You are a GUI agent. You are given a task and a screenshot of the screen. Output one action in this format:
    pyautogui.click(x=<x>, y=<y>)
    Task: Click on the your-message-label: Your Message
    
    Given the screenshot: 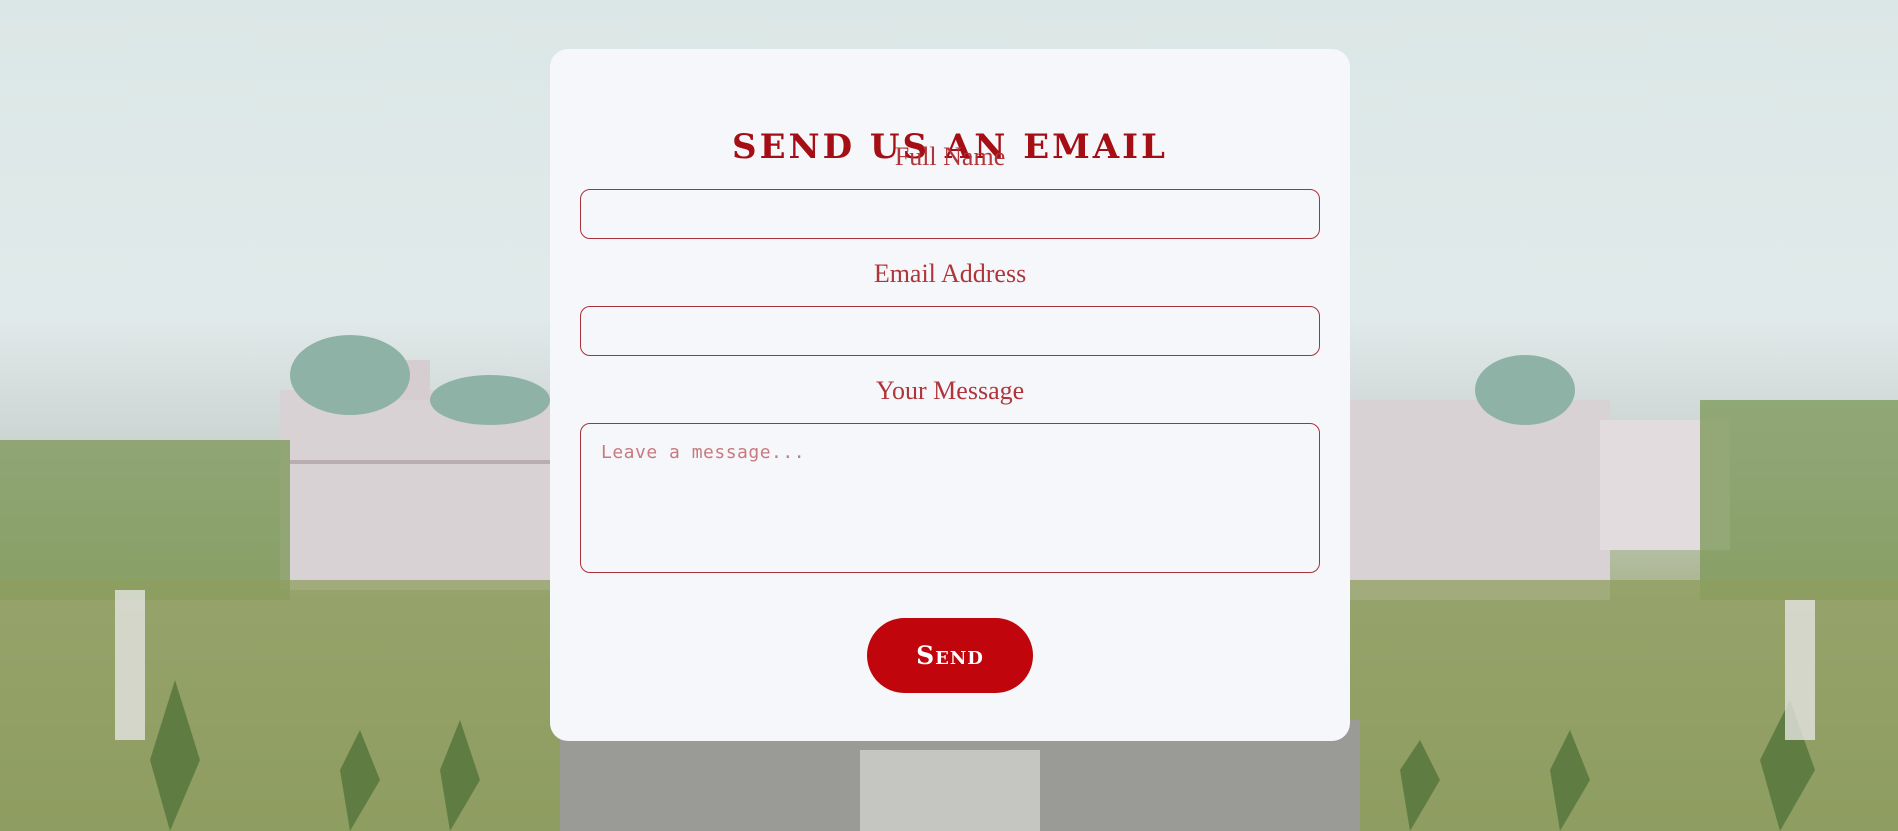 What is the action you would take?
    pyautogui.click(x=950, y=390)
    